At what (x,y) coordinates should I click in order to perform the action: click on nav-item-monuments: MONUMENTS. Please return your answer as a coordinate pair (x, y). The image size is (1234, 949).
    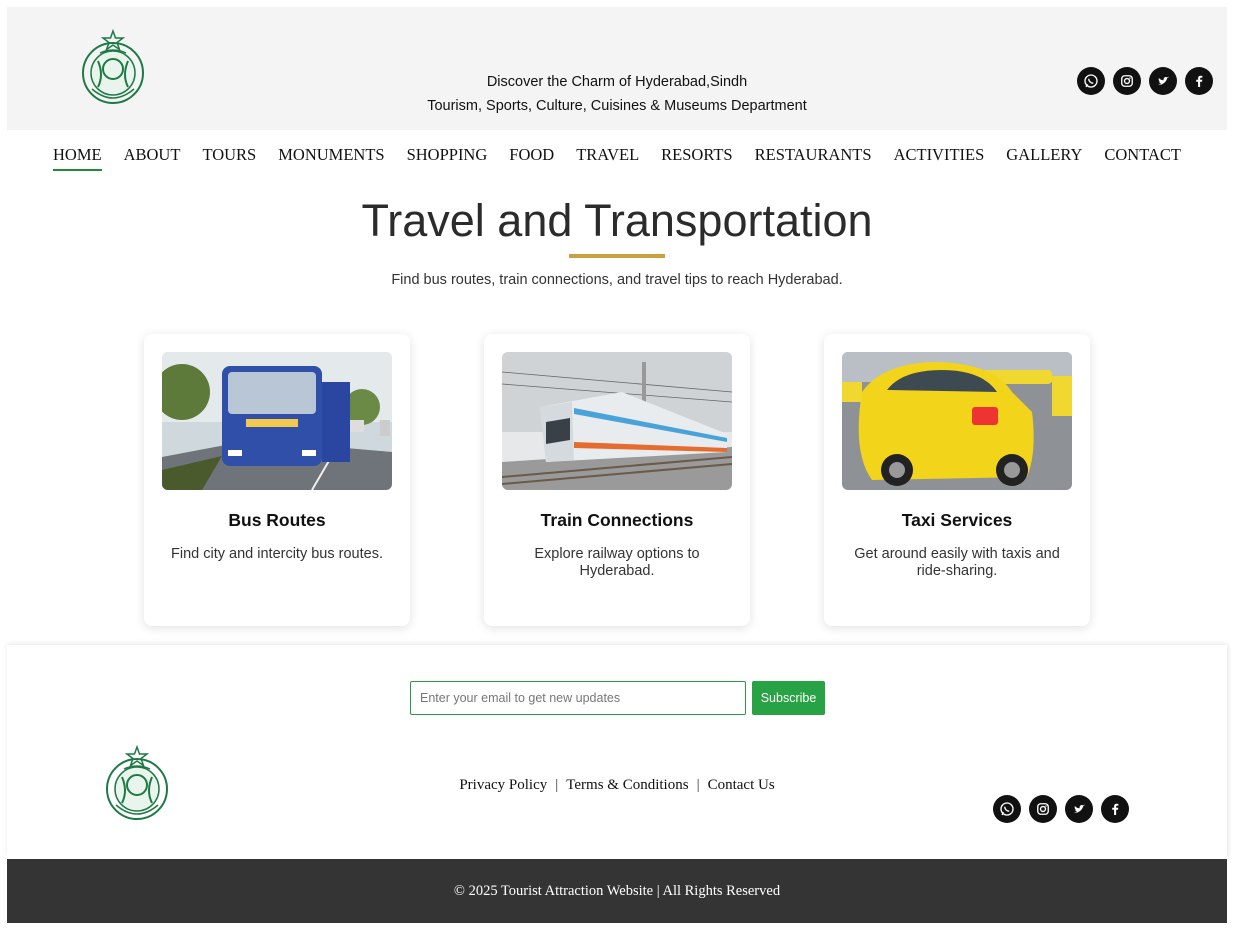
    Looking at the image, I should click on (331, 155).